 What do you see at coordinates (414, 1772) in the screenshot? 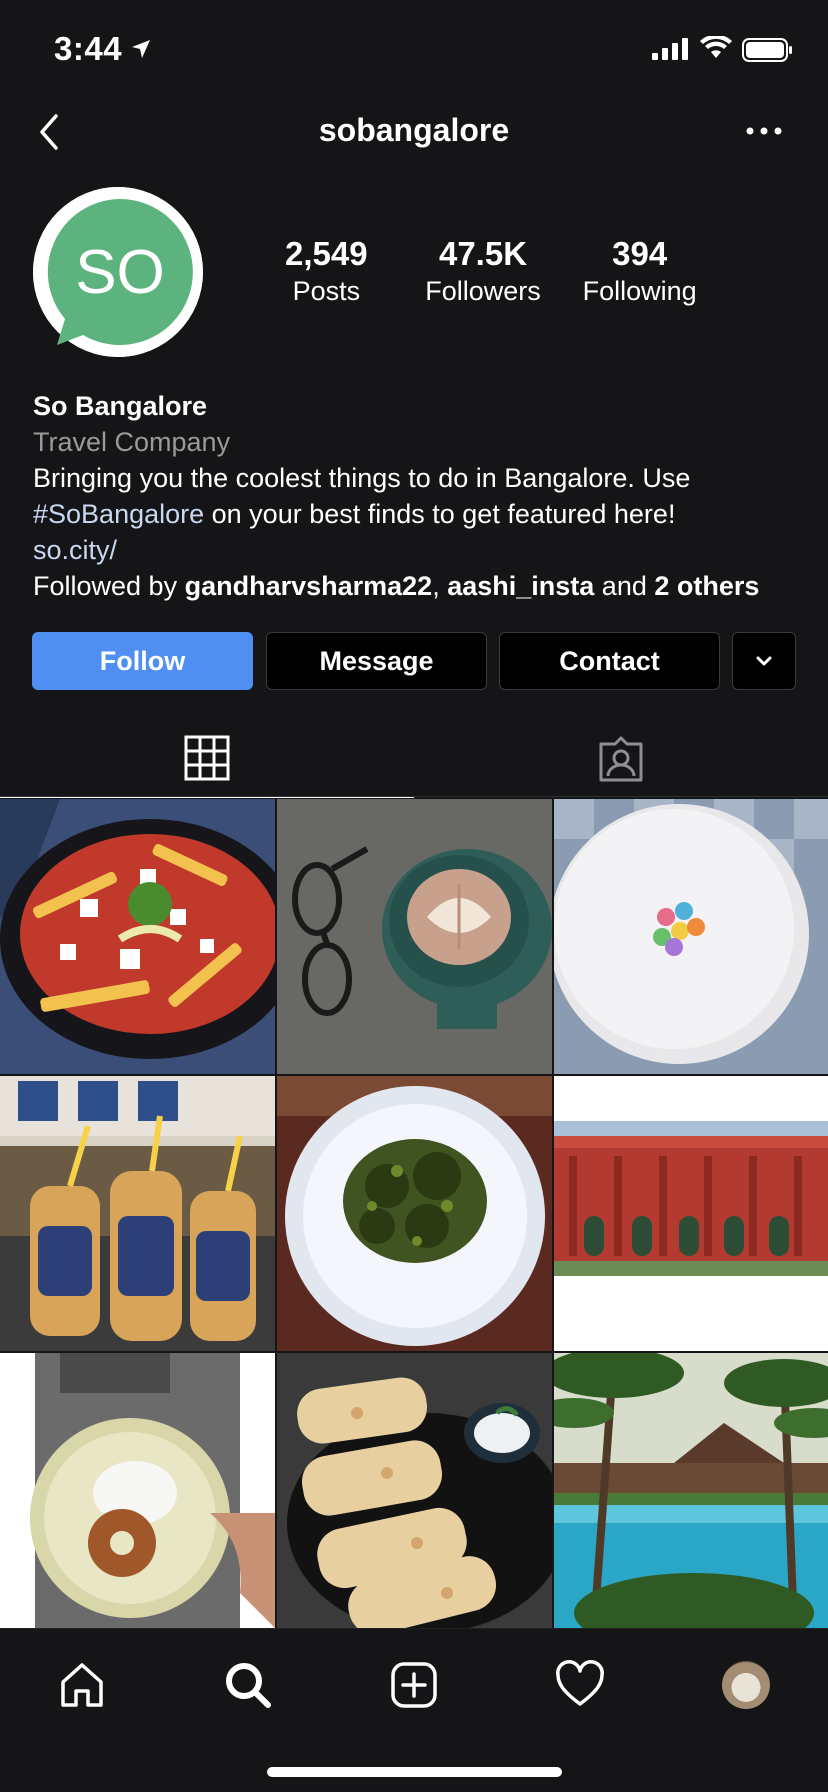
I see `home-indicator` at bounding box center [414, 1772].